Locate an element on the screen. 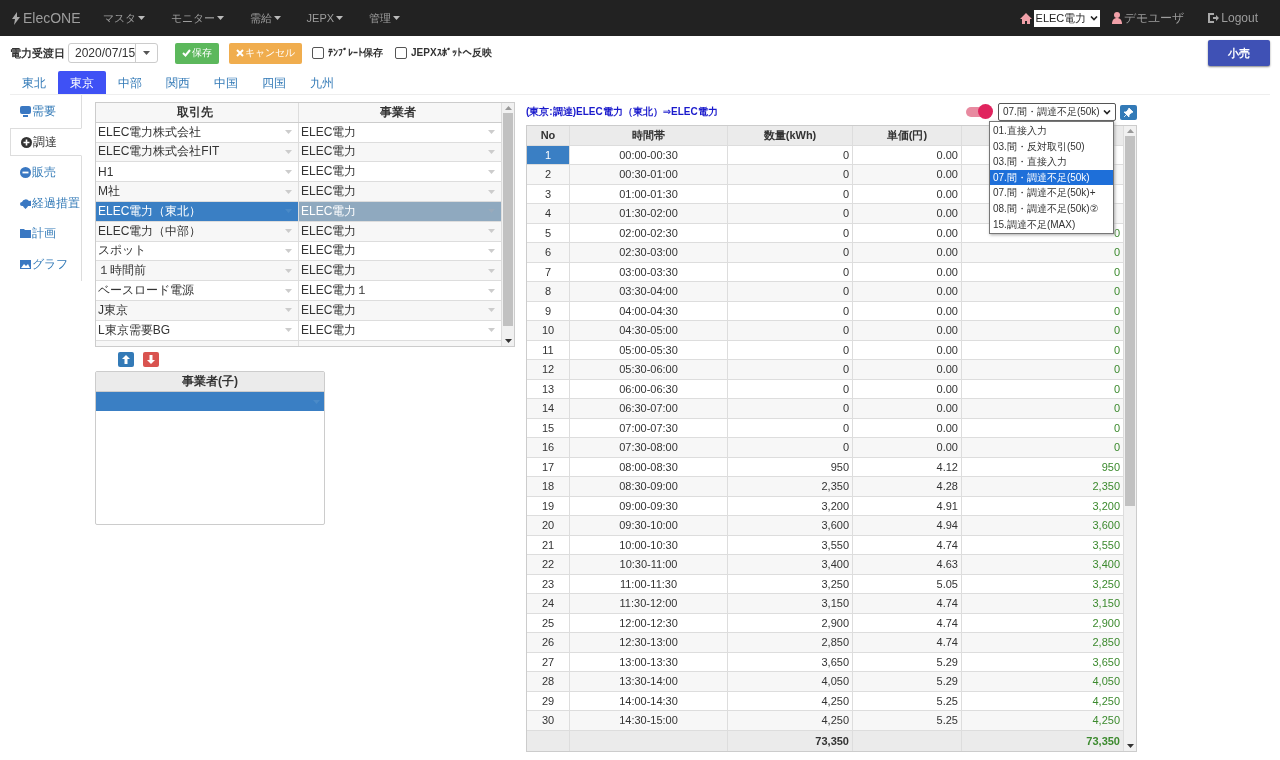 This screenshot has height=760, width=1280. row-number: 20 is located at coordinates (548, 525).